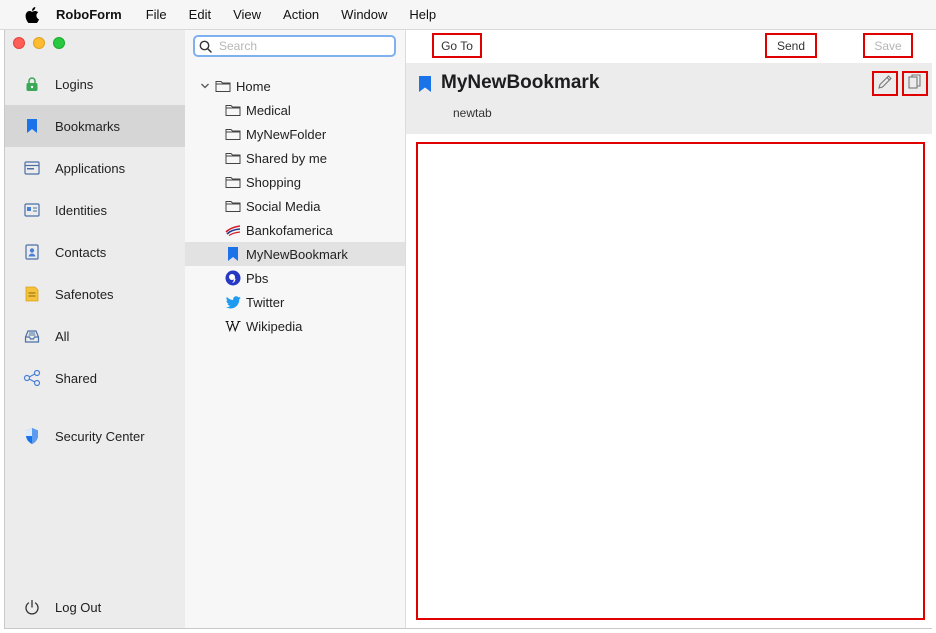 This screenshot has width=936, height=633. I want to click on sidebar-item-label: Safenotes, so click(84, 294).